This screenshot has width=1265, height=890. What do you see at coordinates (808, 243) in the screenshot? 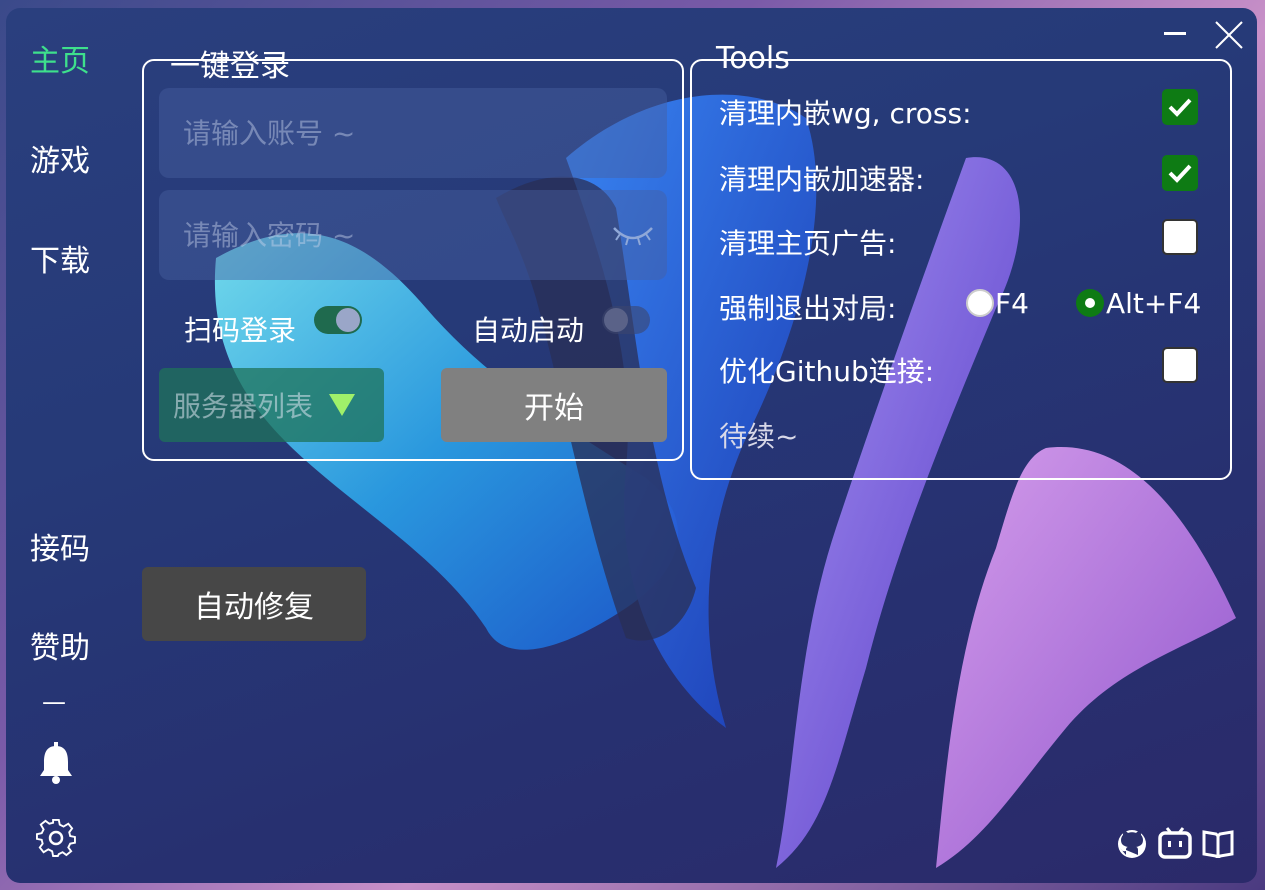
I see `tool-label-clean-ads: 清理主页广告:` at bounding box center [808, 243].